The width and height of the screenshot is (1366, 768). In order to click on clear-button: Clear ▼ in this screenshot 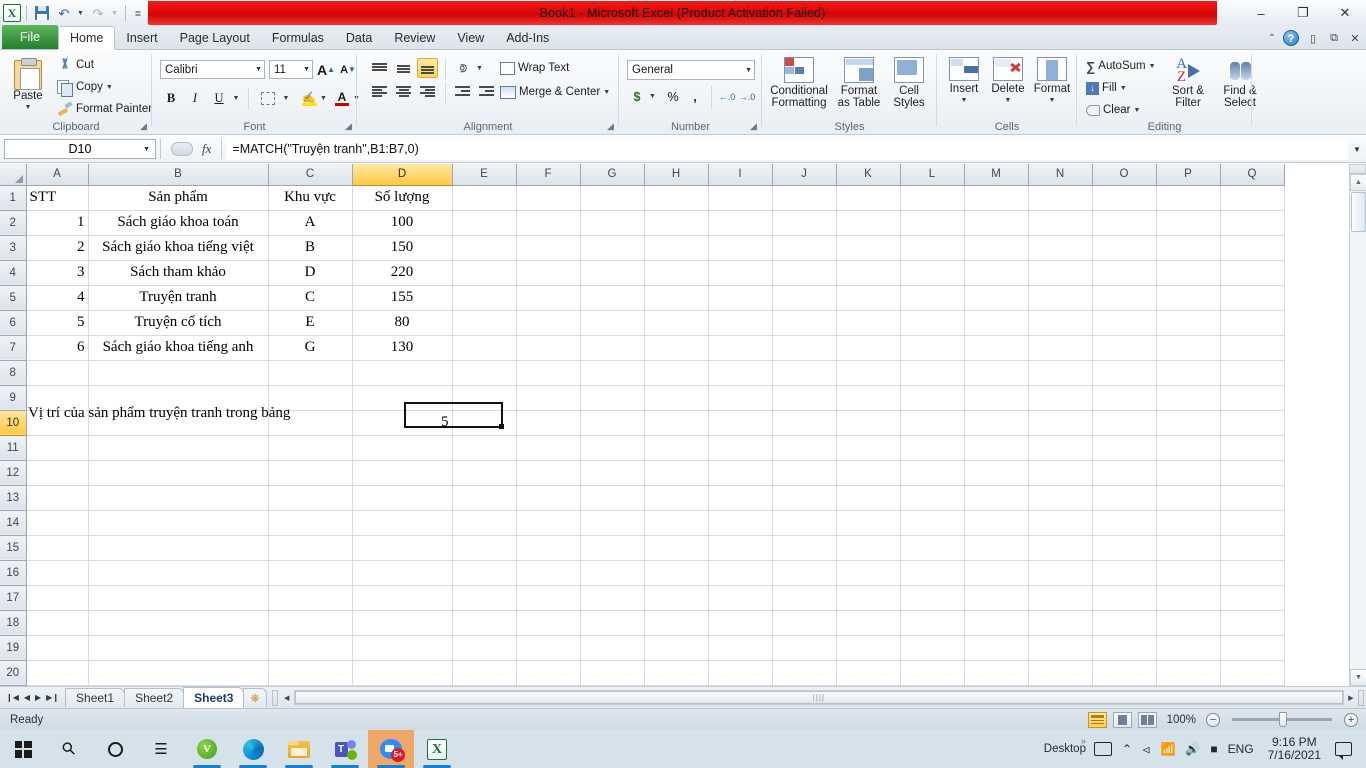, I will do `click(1113, 110)`.